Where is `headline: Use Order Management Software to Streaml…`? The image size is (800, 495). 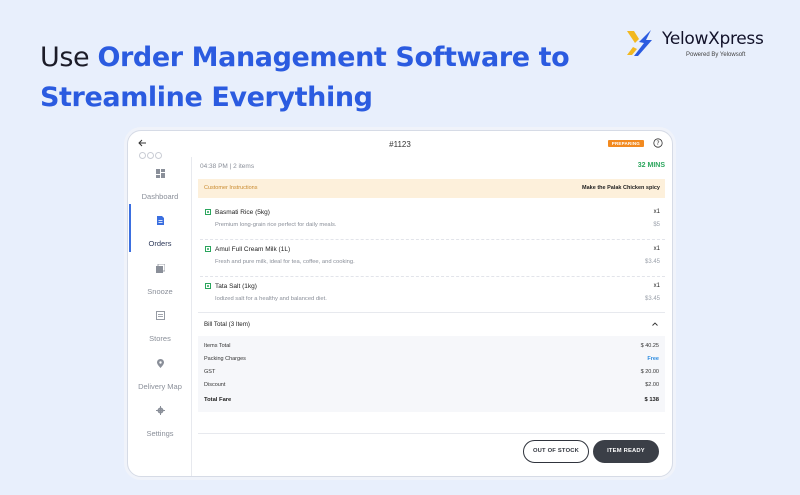 headline: Use Order Management Software to Streaml… is located at coordinates (305, 78).